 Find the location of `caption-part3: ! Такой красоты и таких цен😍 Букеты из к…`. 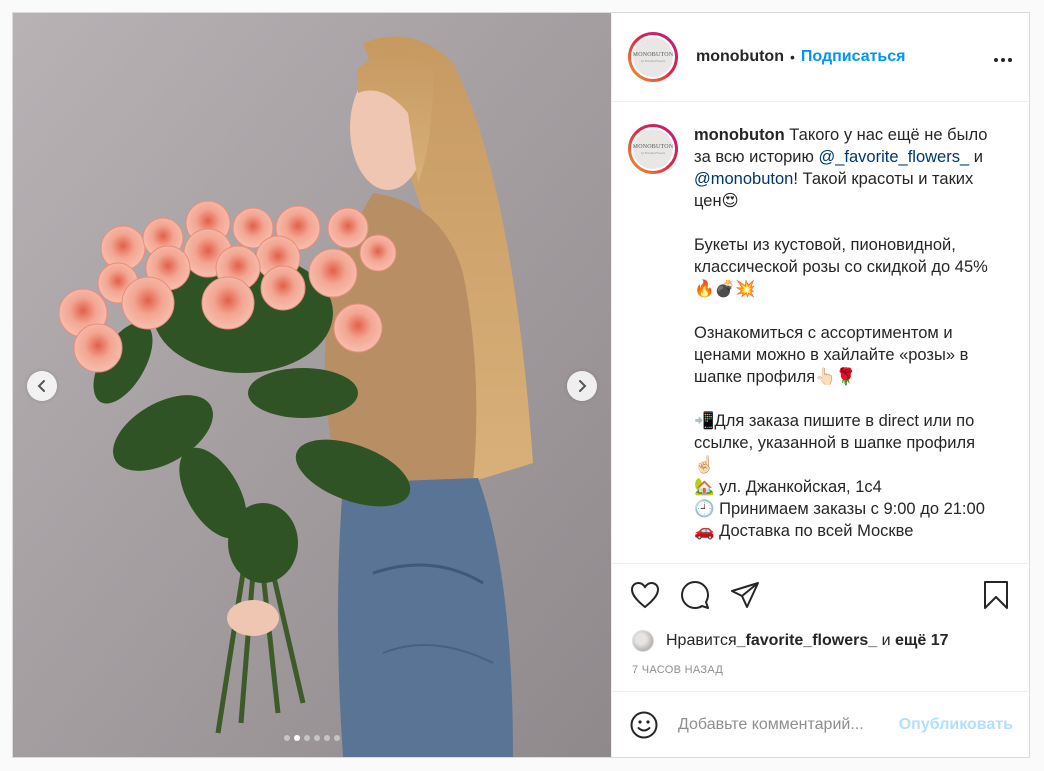

caption-part3: ! Такой красоты и таких цен😍 Букеты из к… is located at coordinates (841, 355).